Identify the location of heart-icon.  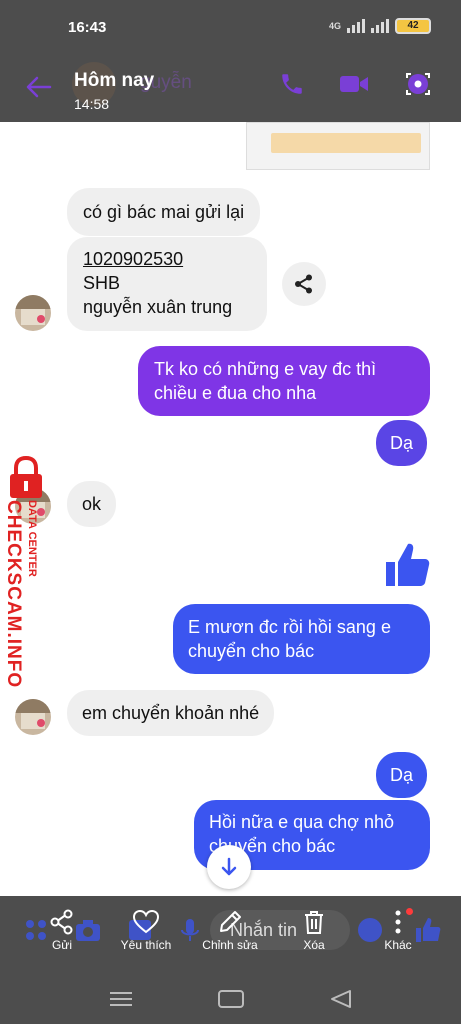
(146, 921).